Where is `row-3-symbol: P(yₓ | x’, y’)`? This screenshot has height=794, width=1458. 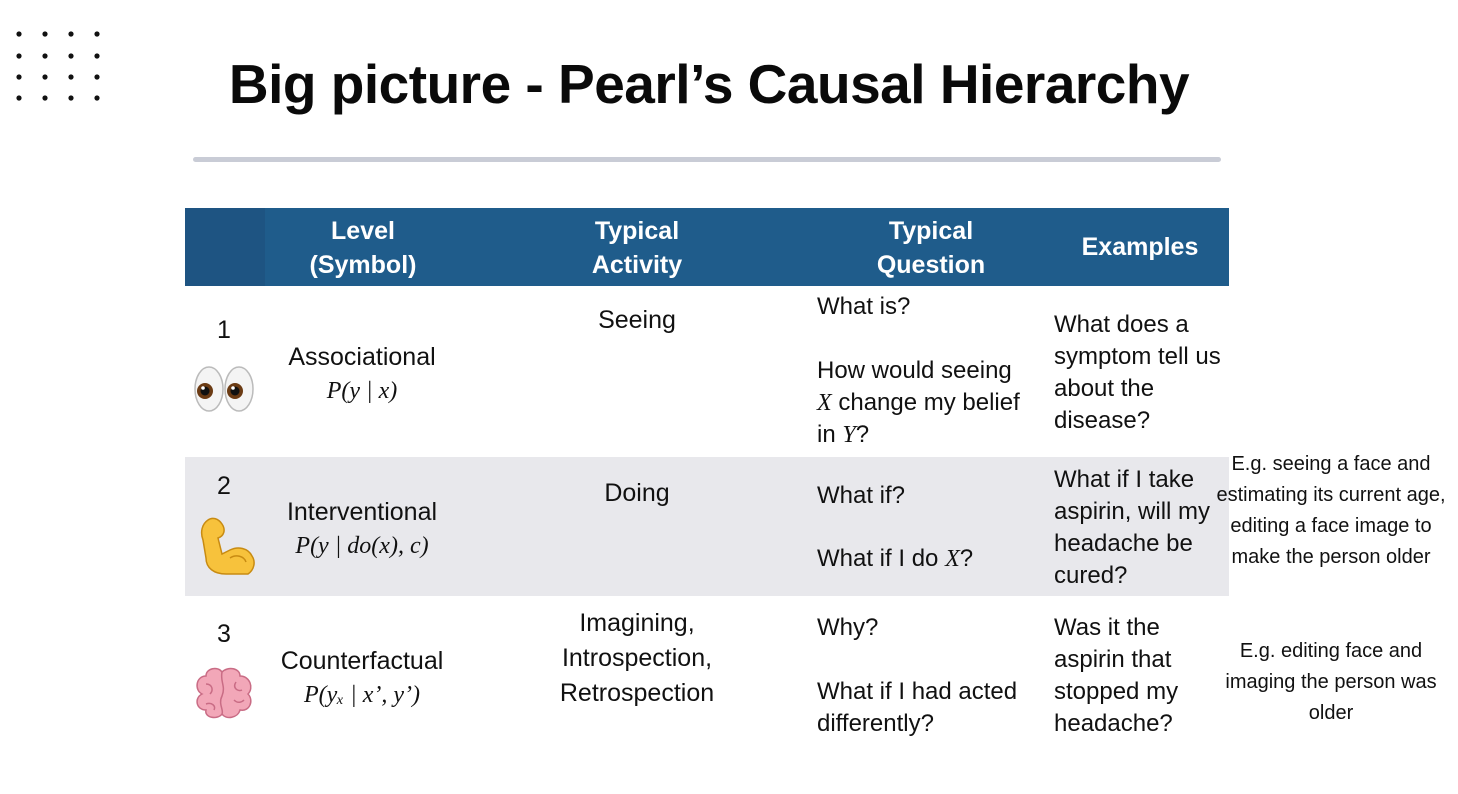
row-3-symbol: P(yₓ | x’, y’) is located at coordinates (361, 695).